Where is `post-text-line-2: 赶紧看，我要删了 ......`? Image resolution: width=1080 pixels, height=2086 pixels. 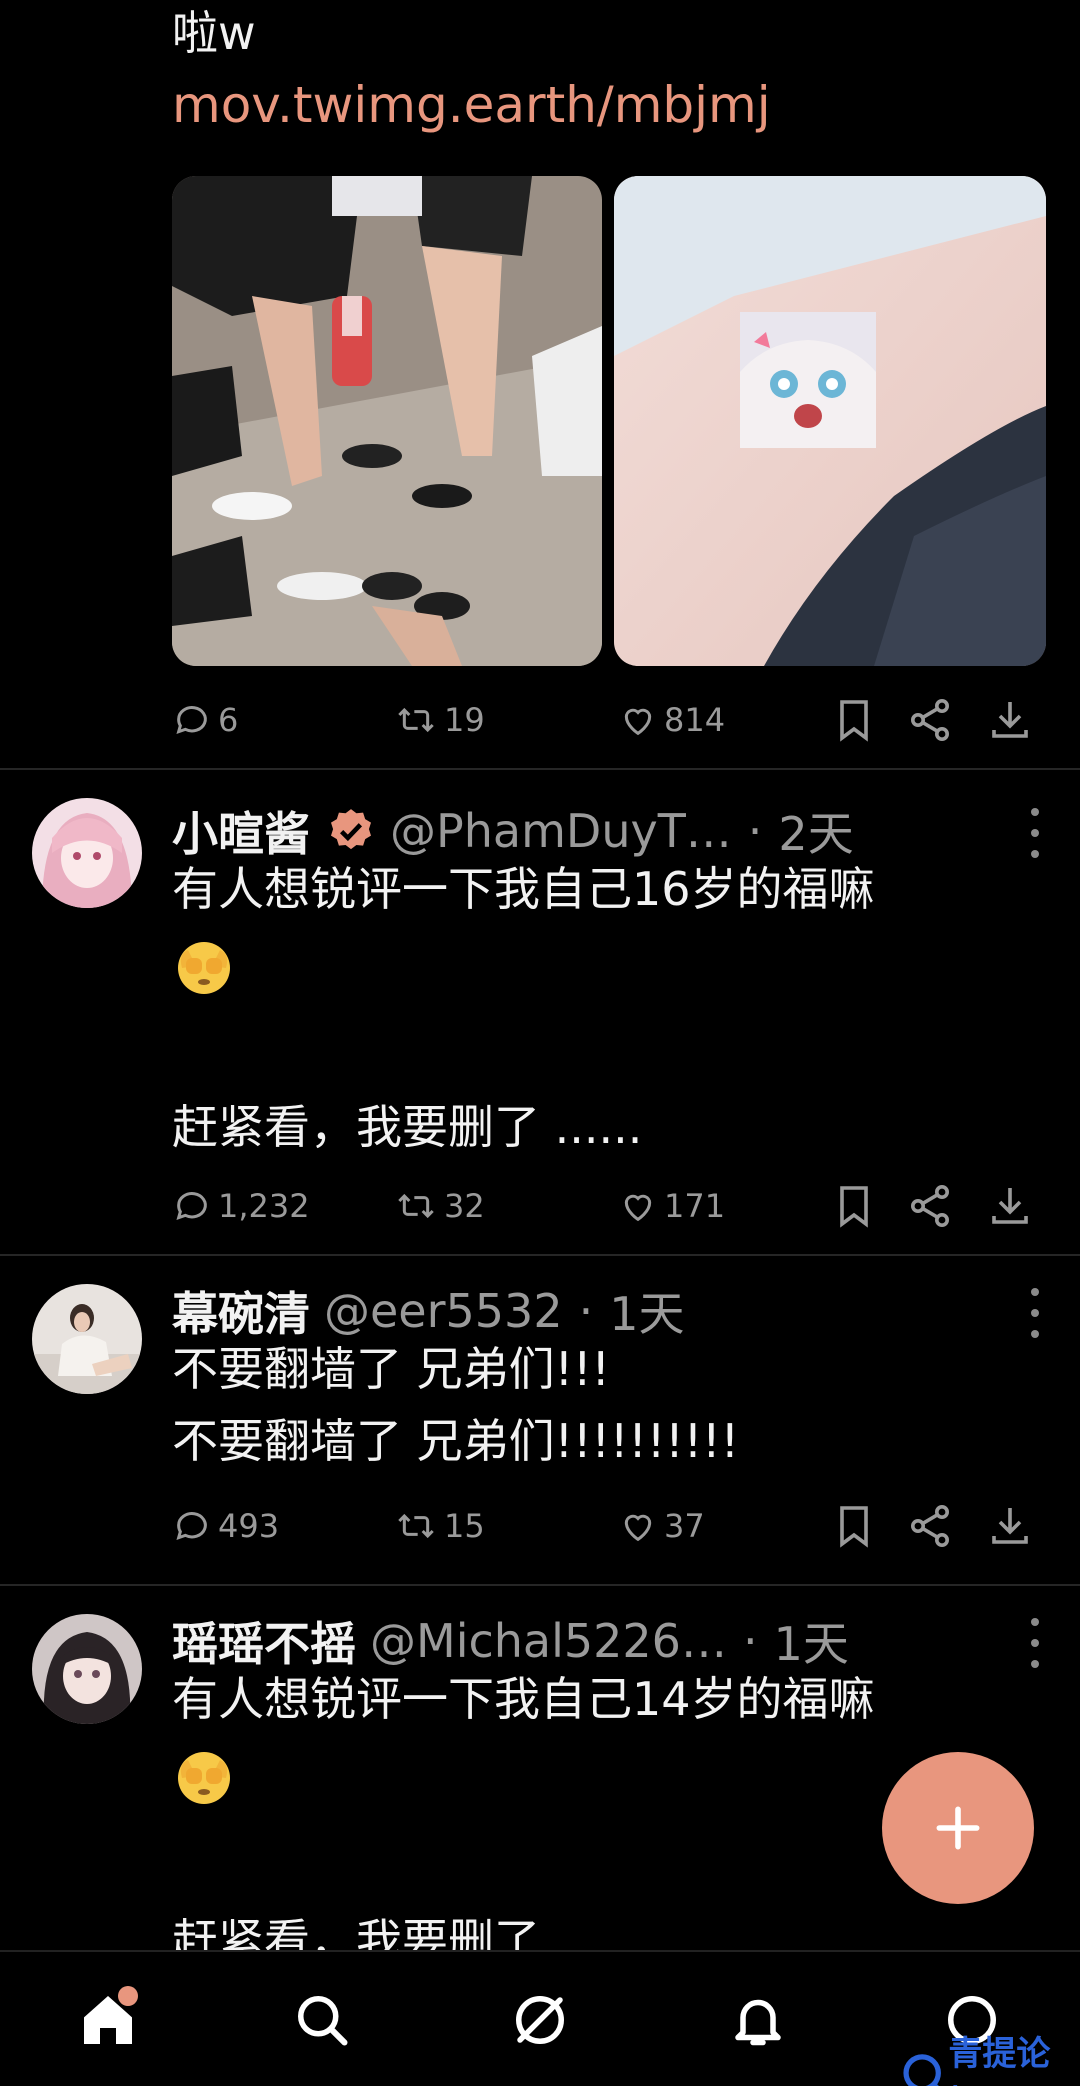 post-text-line-2: 赶紧看，我要删了 ...... is located at coordinates (407, 1127).